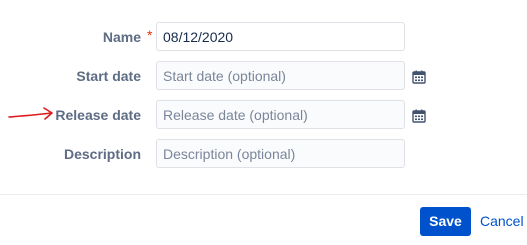 The width and height of the screenshot is (527, 245). What do you see at coordinates (280, 153) in the screenshot?
I see `description-input` at bounding box center [280, 153].